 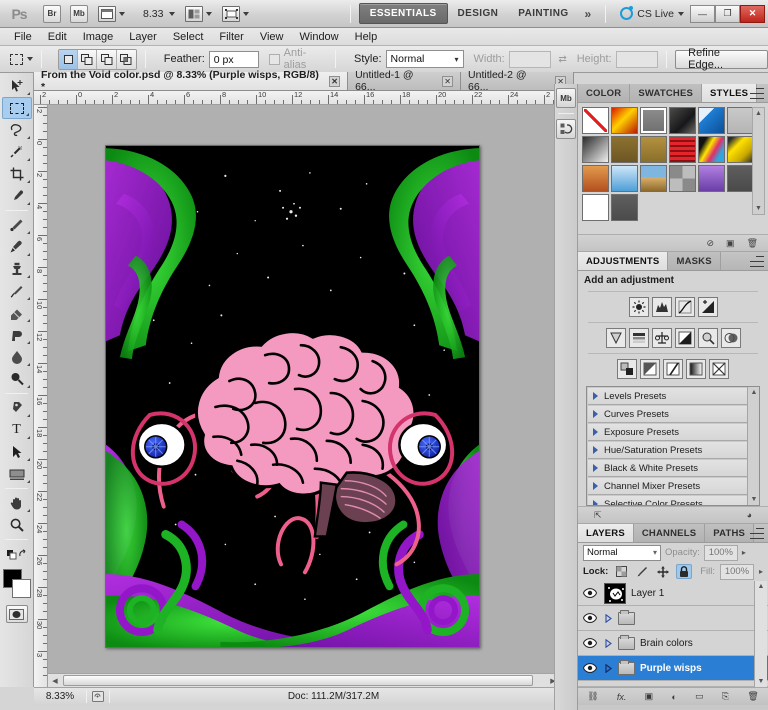 I want to click on presets-scrollbar: ▲ ▼, so click(x=753, y=446).